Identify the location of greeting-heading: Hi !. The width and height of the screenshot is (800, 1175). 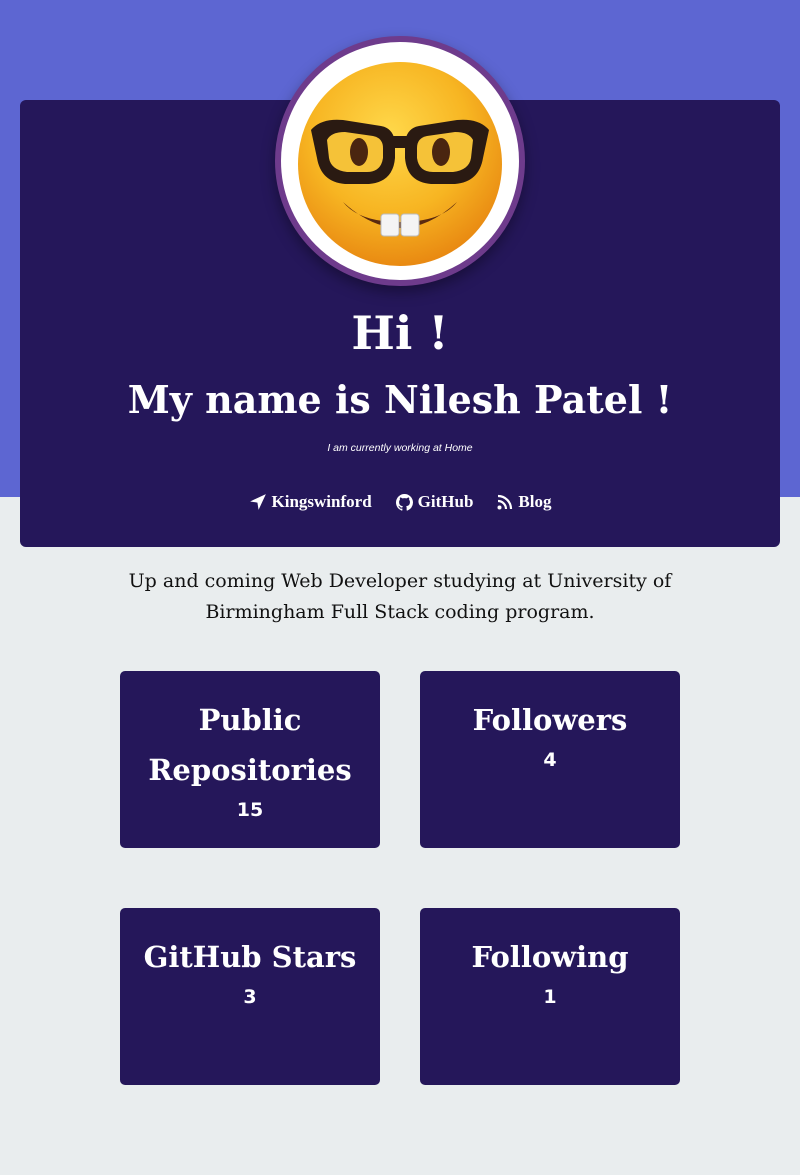
(400, 333).